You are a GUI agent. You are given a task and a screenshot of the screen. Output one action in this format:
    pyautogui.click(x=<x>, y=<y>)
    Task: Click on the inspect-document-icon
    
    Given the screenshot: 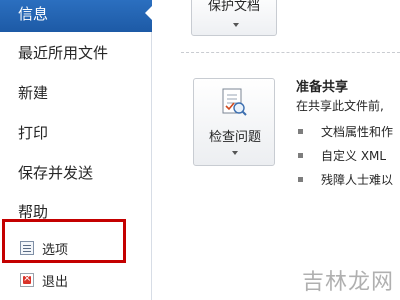 What is the action you would take?
    pyautogui.click(x=234, y=102)
    